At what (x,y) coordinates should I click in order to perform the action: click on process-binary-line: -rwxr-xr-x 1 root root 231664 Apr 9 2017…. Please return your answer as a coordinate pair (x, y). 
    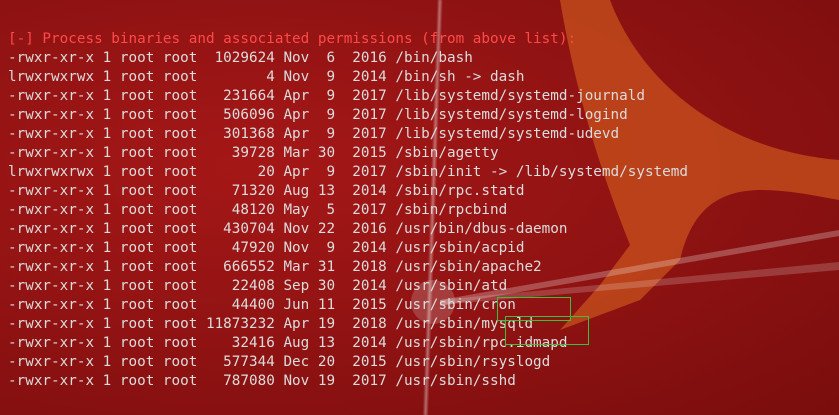
    Looking at the image, I should click on (326, 96).